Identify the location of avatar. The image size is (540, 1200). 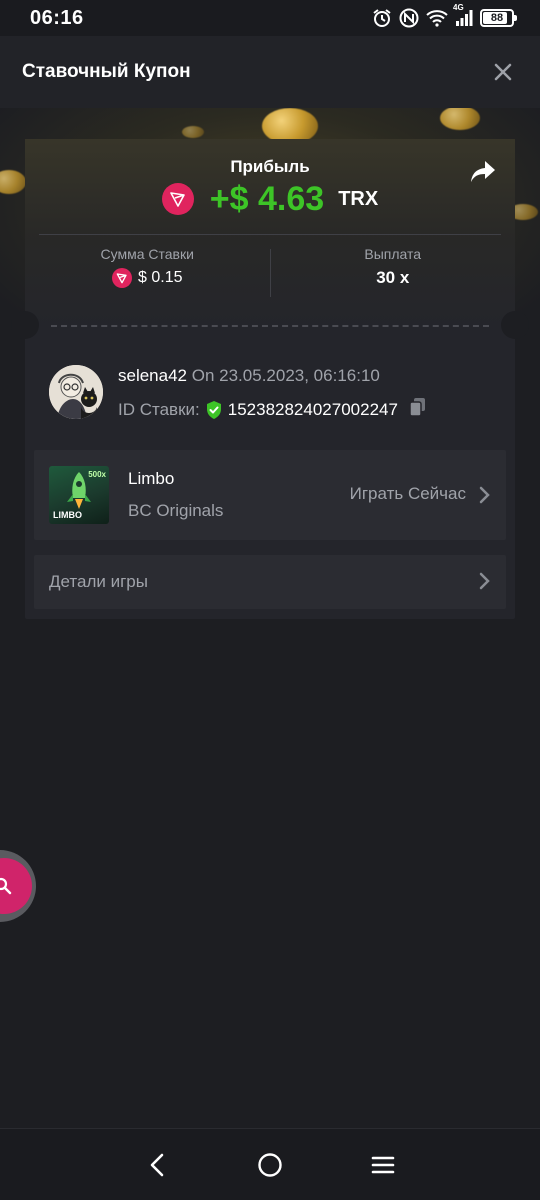
(76, 392).